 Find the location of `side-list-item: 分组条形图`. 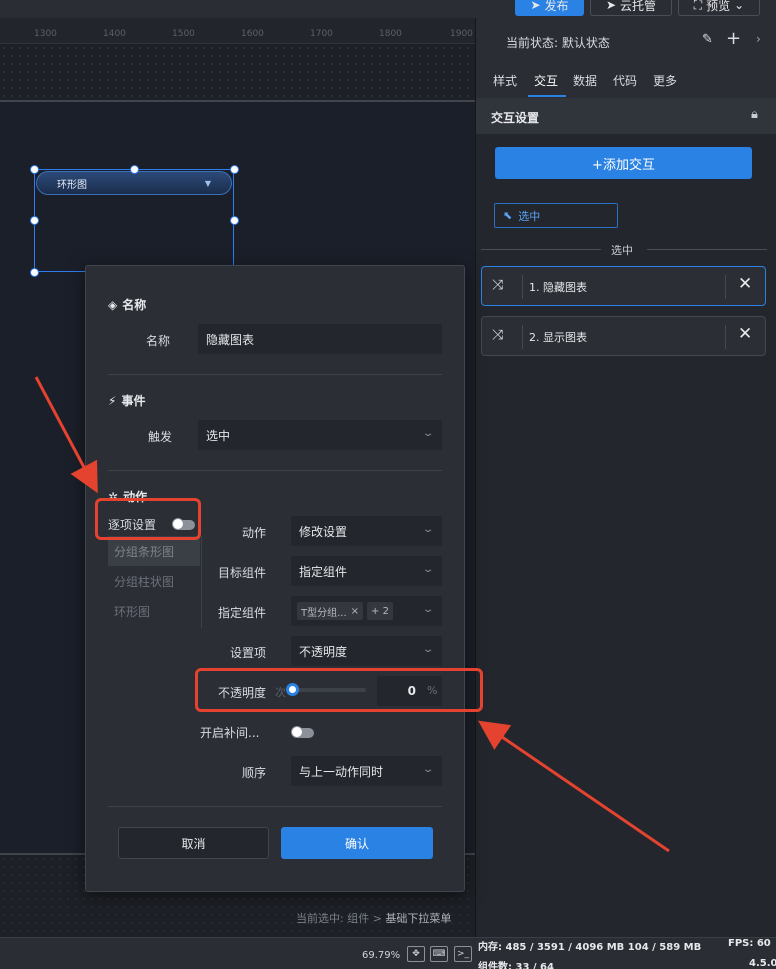

side-list-item: 分组条形图 is located at coordinates (154, 551).